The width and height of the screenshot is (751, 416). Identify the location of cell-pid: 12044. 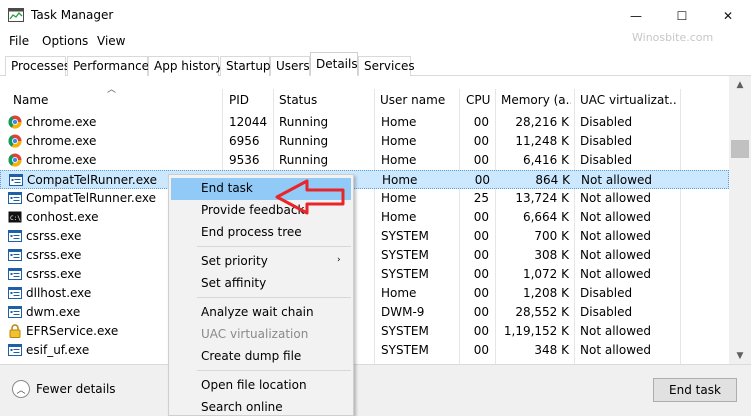
(248, 122).